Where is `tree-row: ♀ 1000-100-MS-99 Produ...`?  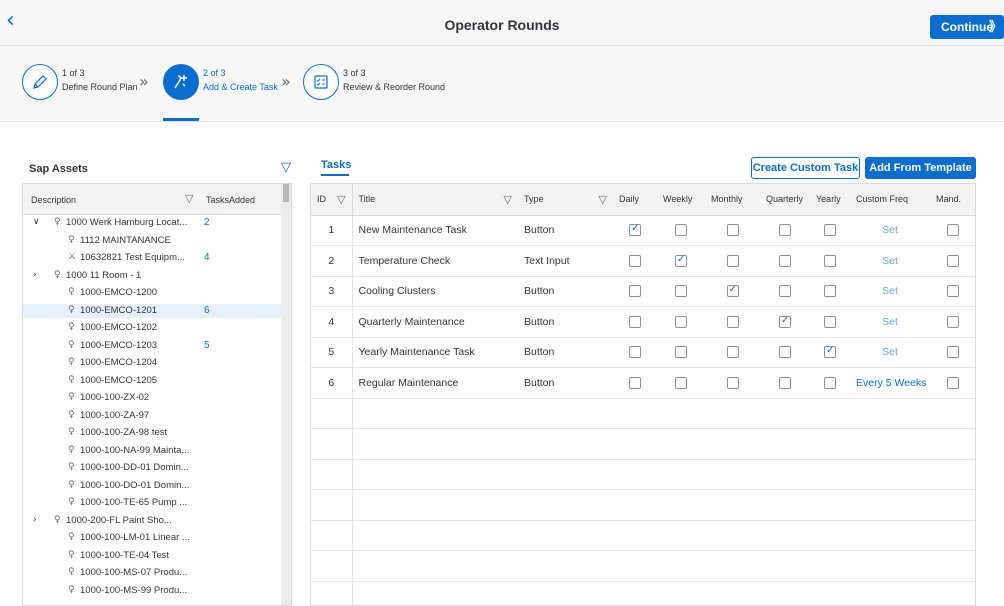
tree-row: ♀ 1000-100-MS-99 Produ... is located at coordinates (152, 590).